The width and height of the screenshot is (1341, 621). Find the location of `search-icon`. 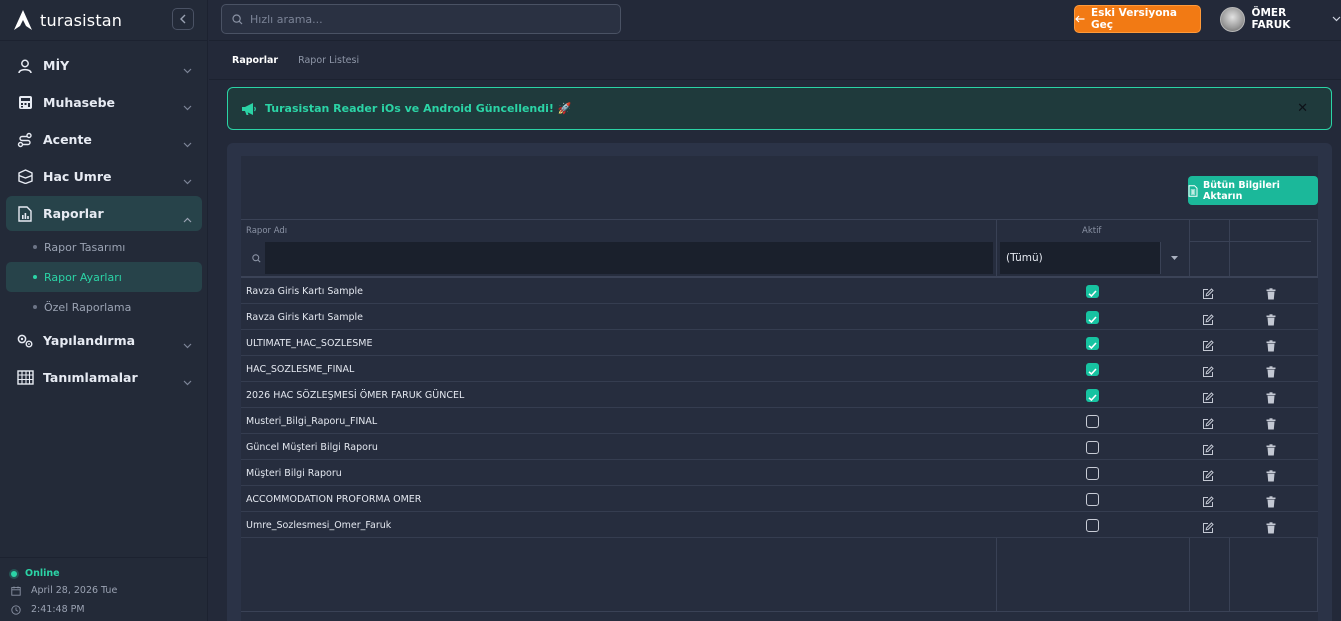

search-icon is located at coordinates (237, 19).